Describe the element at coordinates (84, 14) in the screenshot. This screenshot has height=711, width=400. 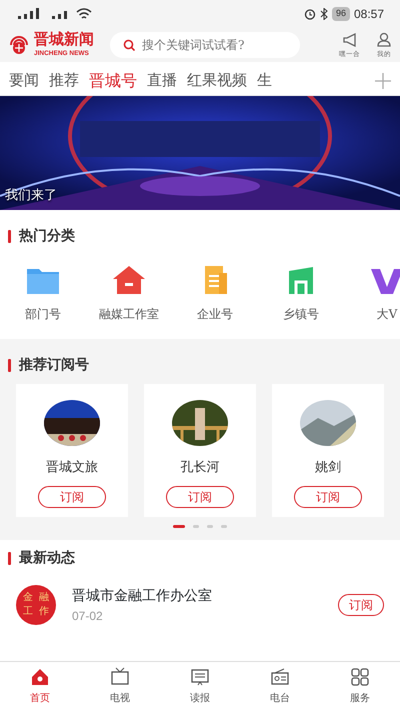
I see `wifi-icon` at that location.